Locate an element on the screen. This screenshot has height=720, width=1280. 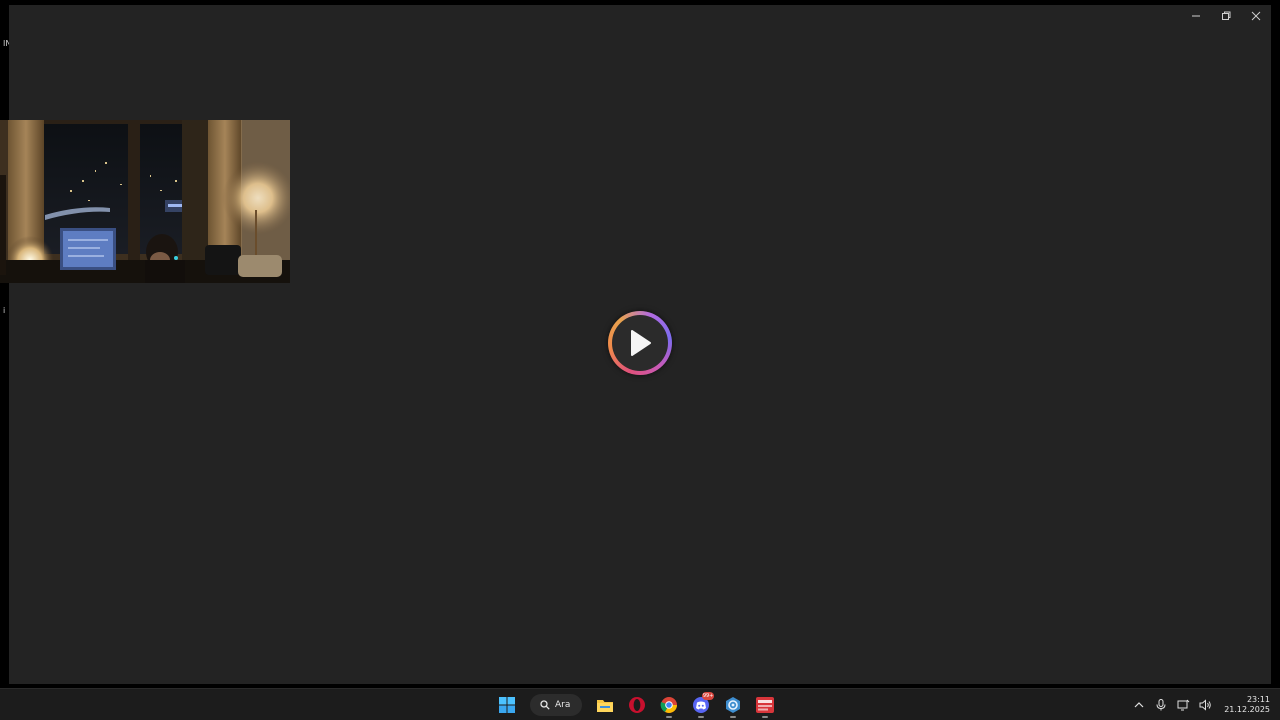
edge-label-bottom: i is located at coordinates (4, 310).